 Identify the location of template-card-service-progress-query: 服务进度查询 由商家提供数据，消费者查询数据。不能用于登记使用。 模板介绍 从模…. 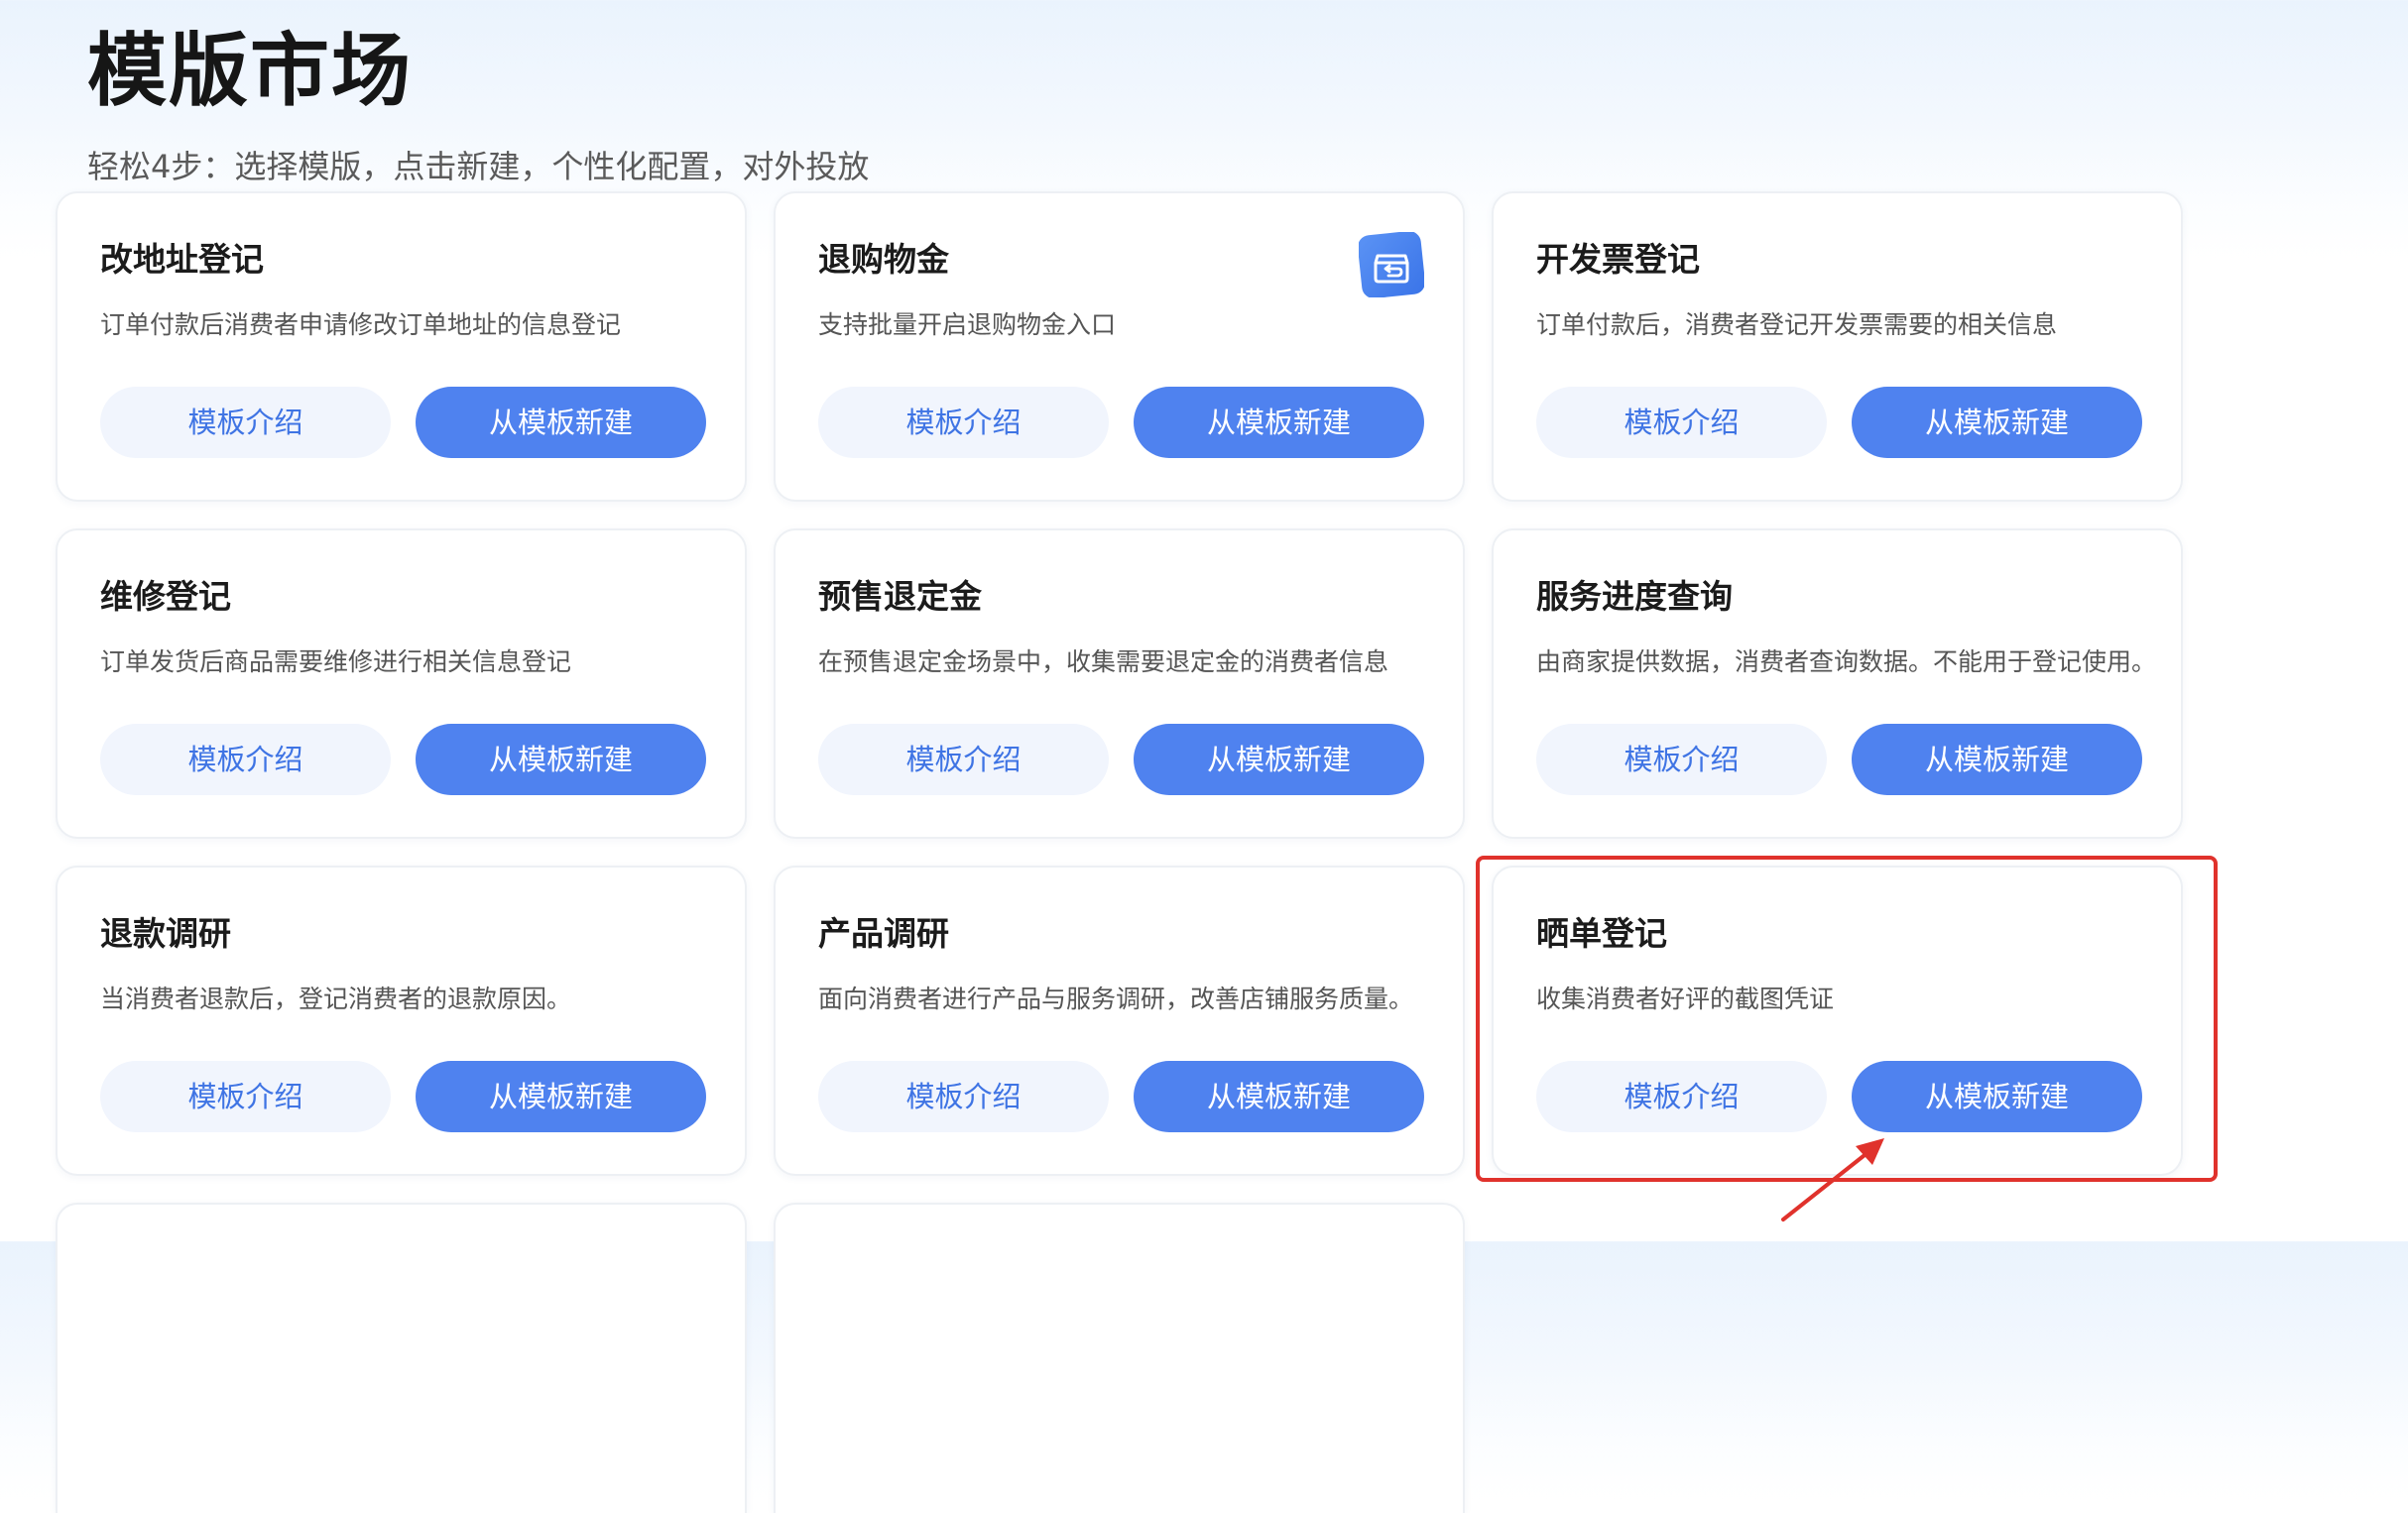
(1838, 683).